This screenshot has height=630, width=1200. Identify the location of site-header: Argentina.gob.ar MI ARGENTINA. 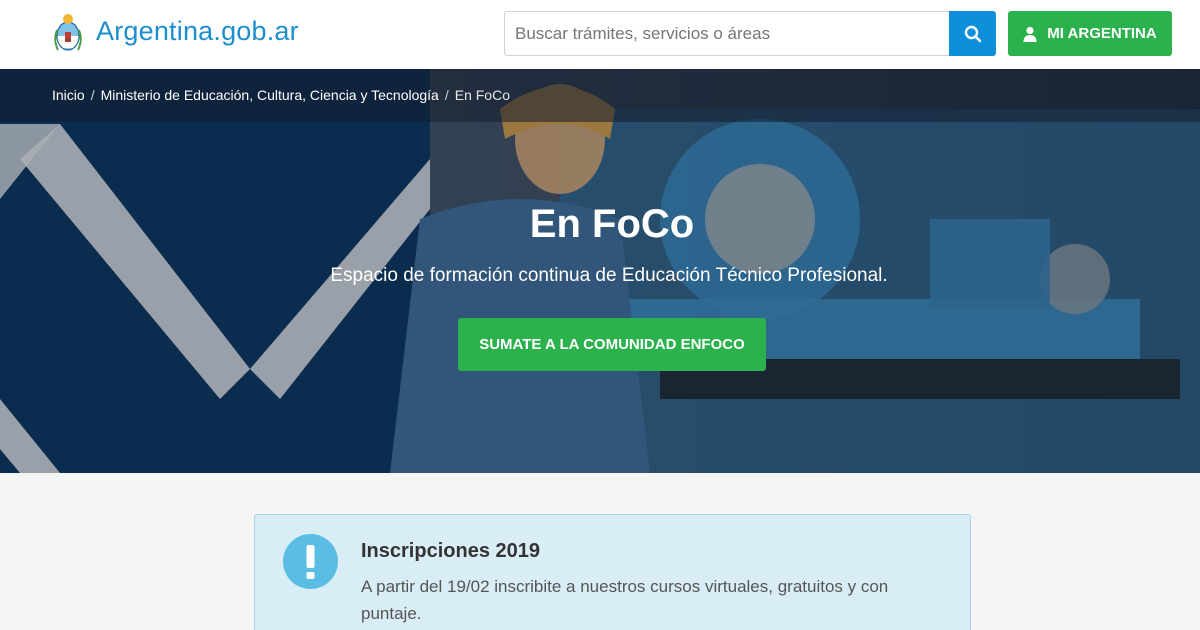
(600, 34).